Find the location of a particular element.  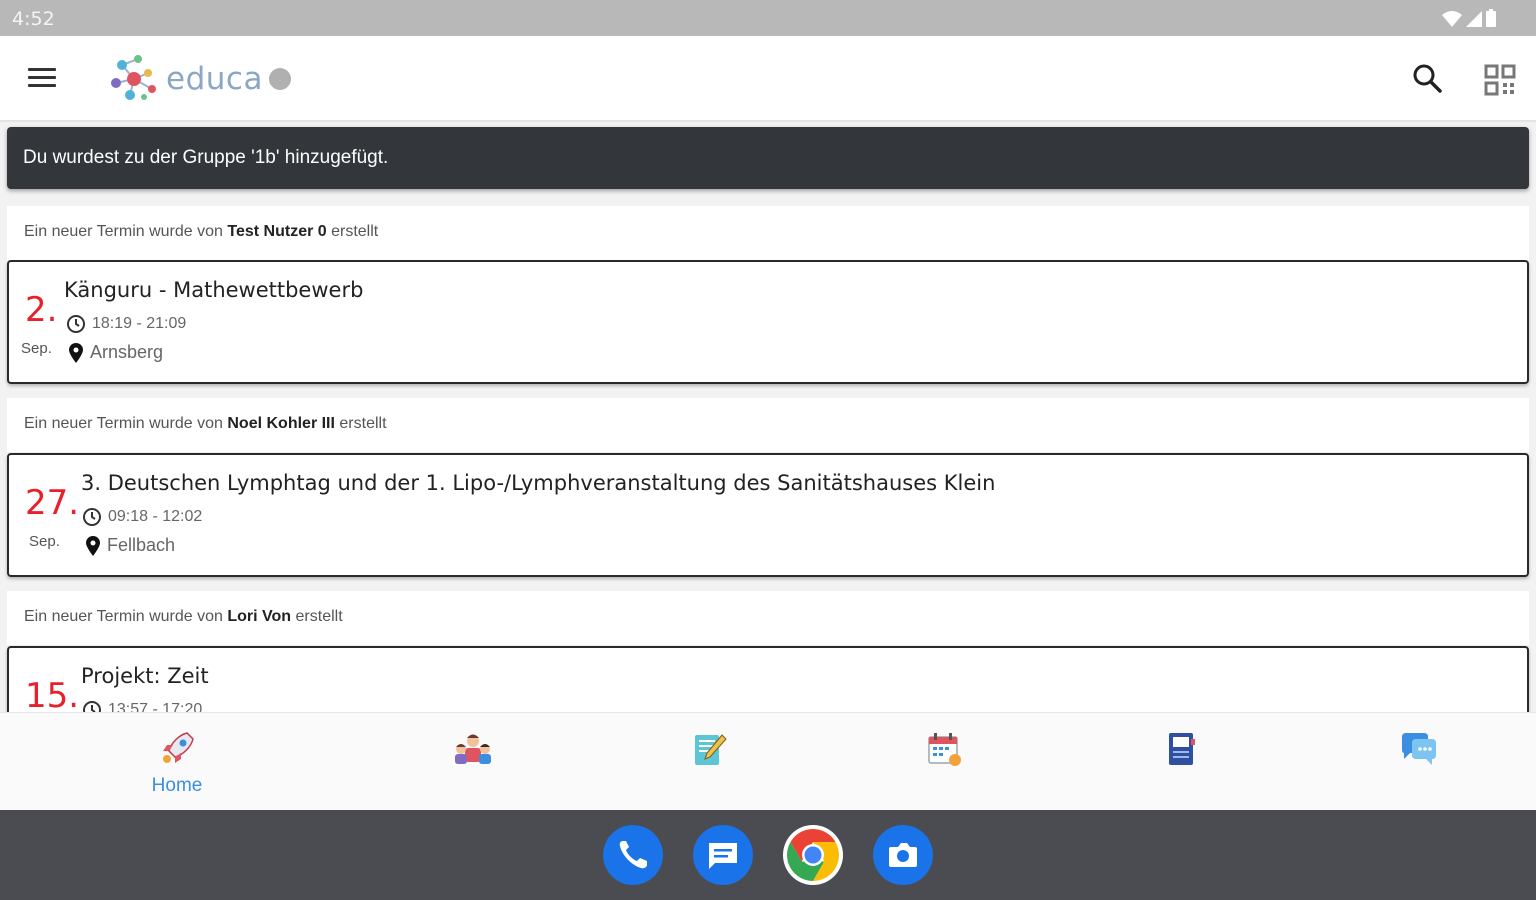

educa-logo: educa is located at coordinates (199, 79).